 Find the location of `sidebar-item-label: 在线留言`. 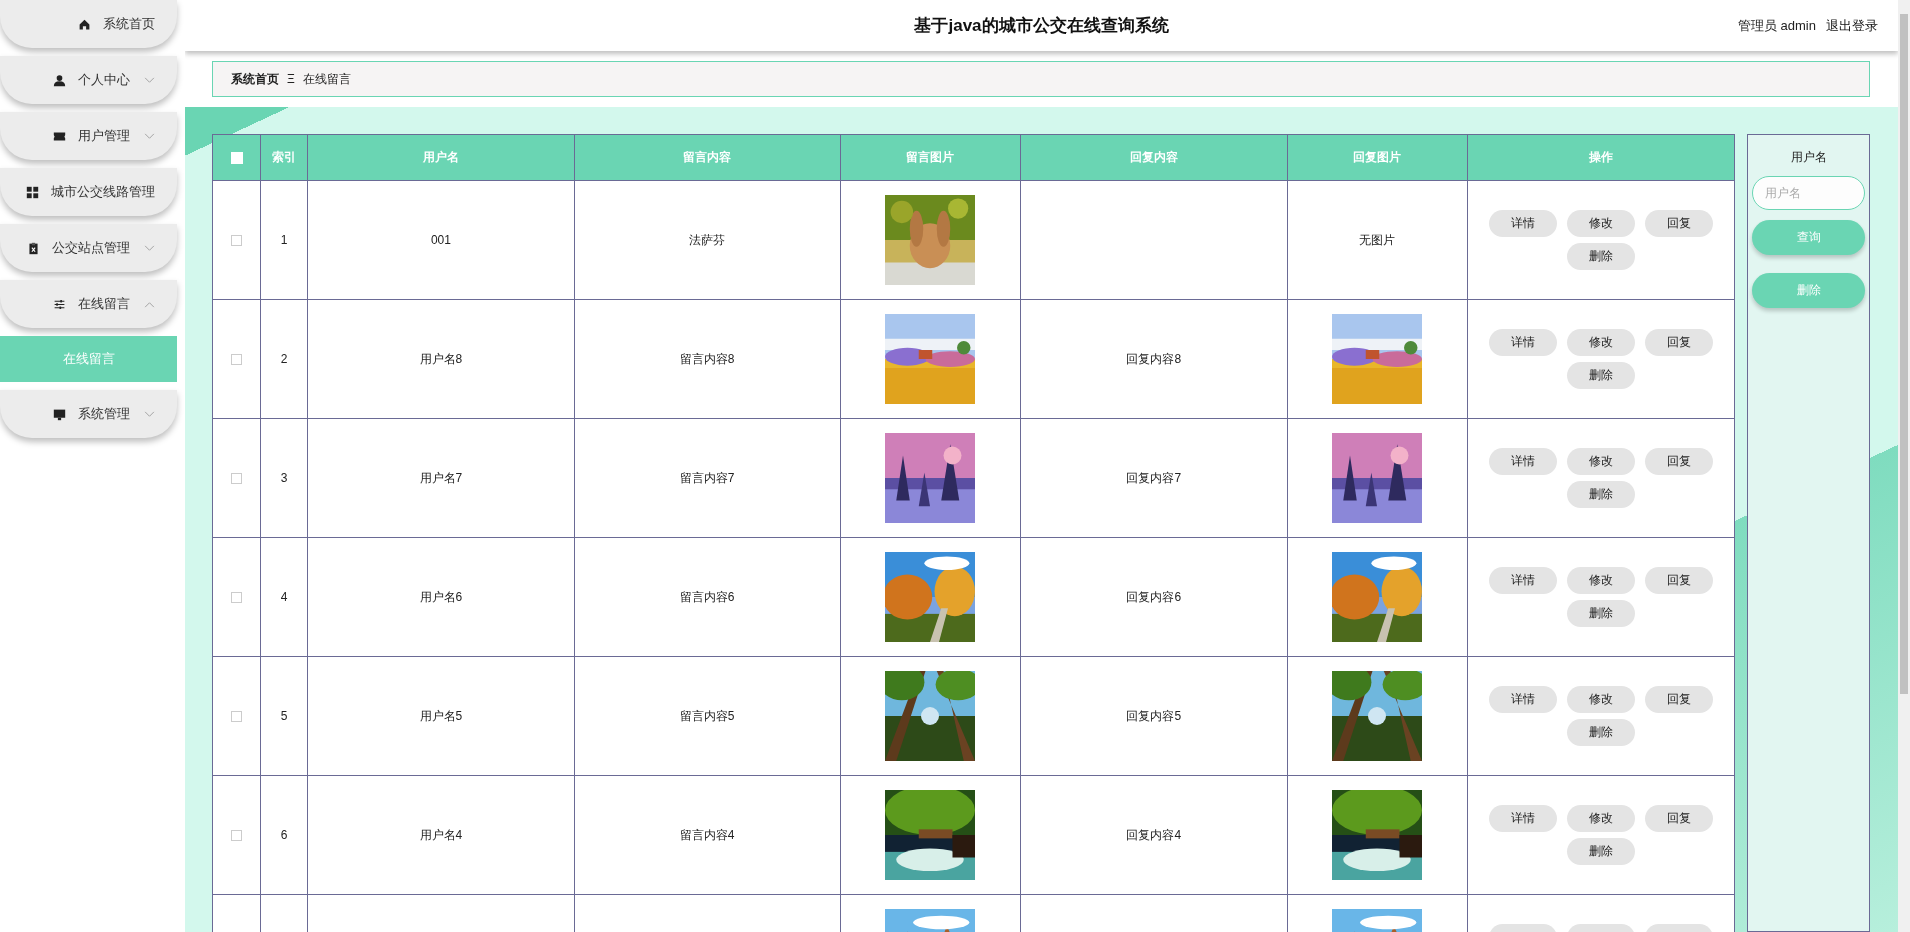

sidebar-item-label: 在线留言 is located at coordinates (104, 304).